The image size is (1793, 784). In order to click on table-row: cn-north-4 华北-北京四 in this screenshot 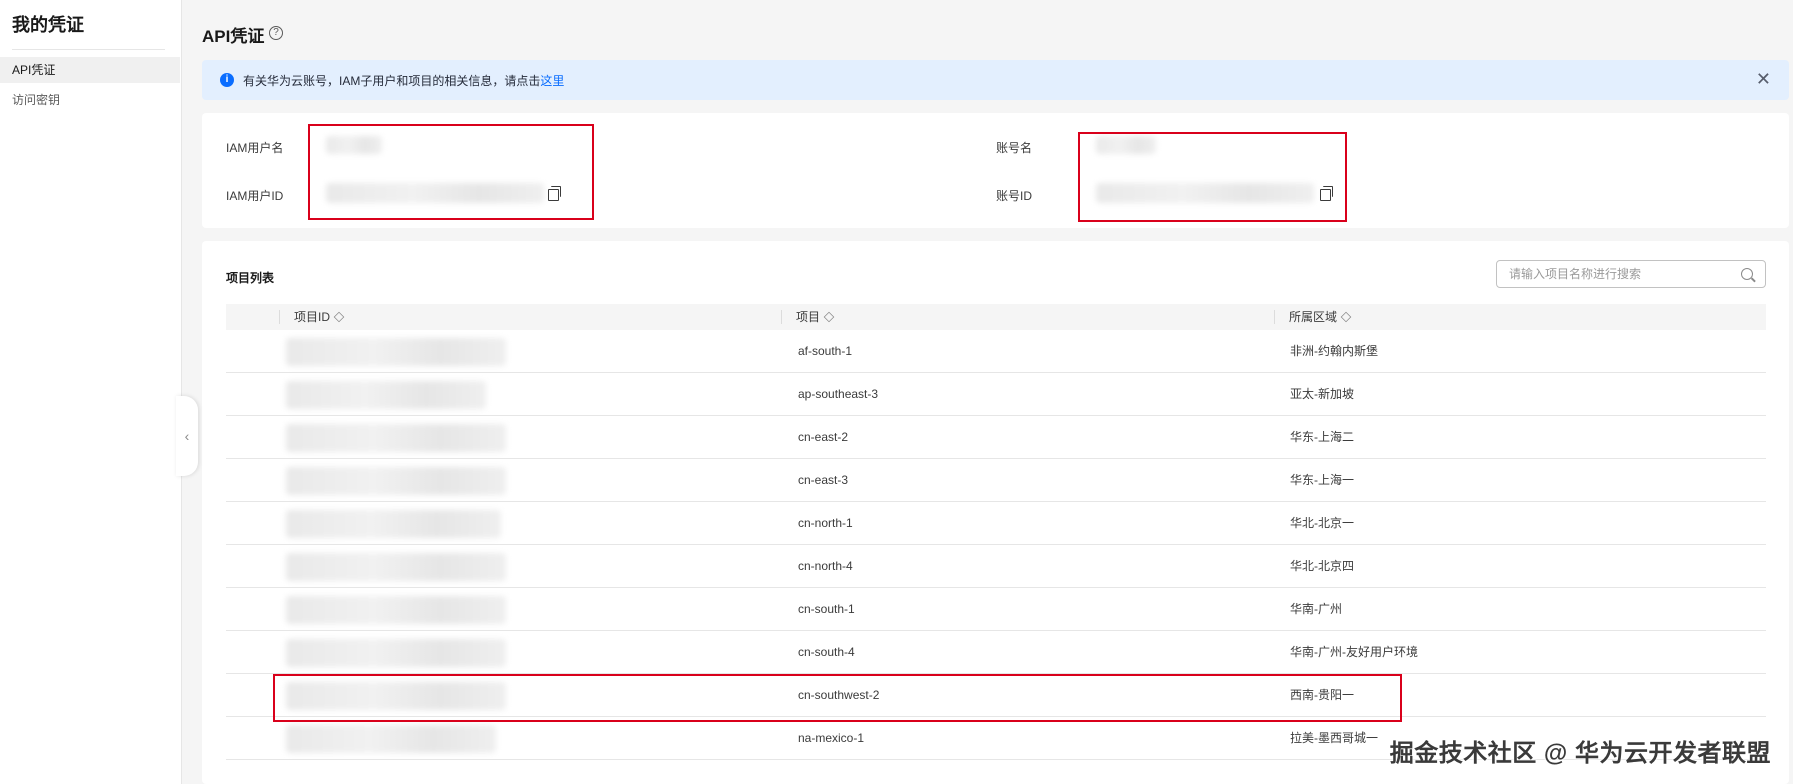, I will do `click(996, 566)`.